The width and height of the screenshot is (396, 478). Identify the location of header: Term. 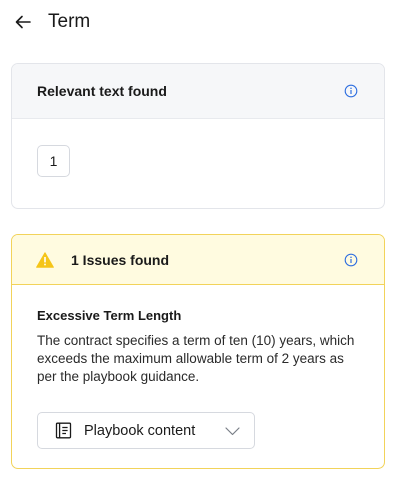
(198, 22).